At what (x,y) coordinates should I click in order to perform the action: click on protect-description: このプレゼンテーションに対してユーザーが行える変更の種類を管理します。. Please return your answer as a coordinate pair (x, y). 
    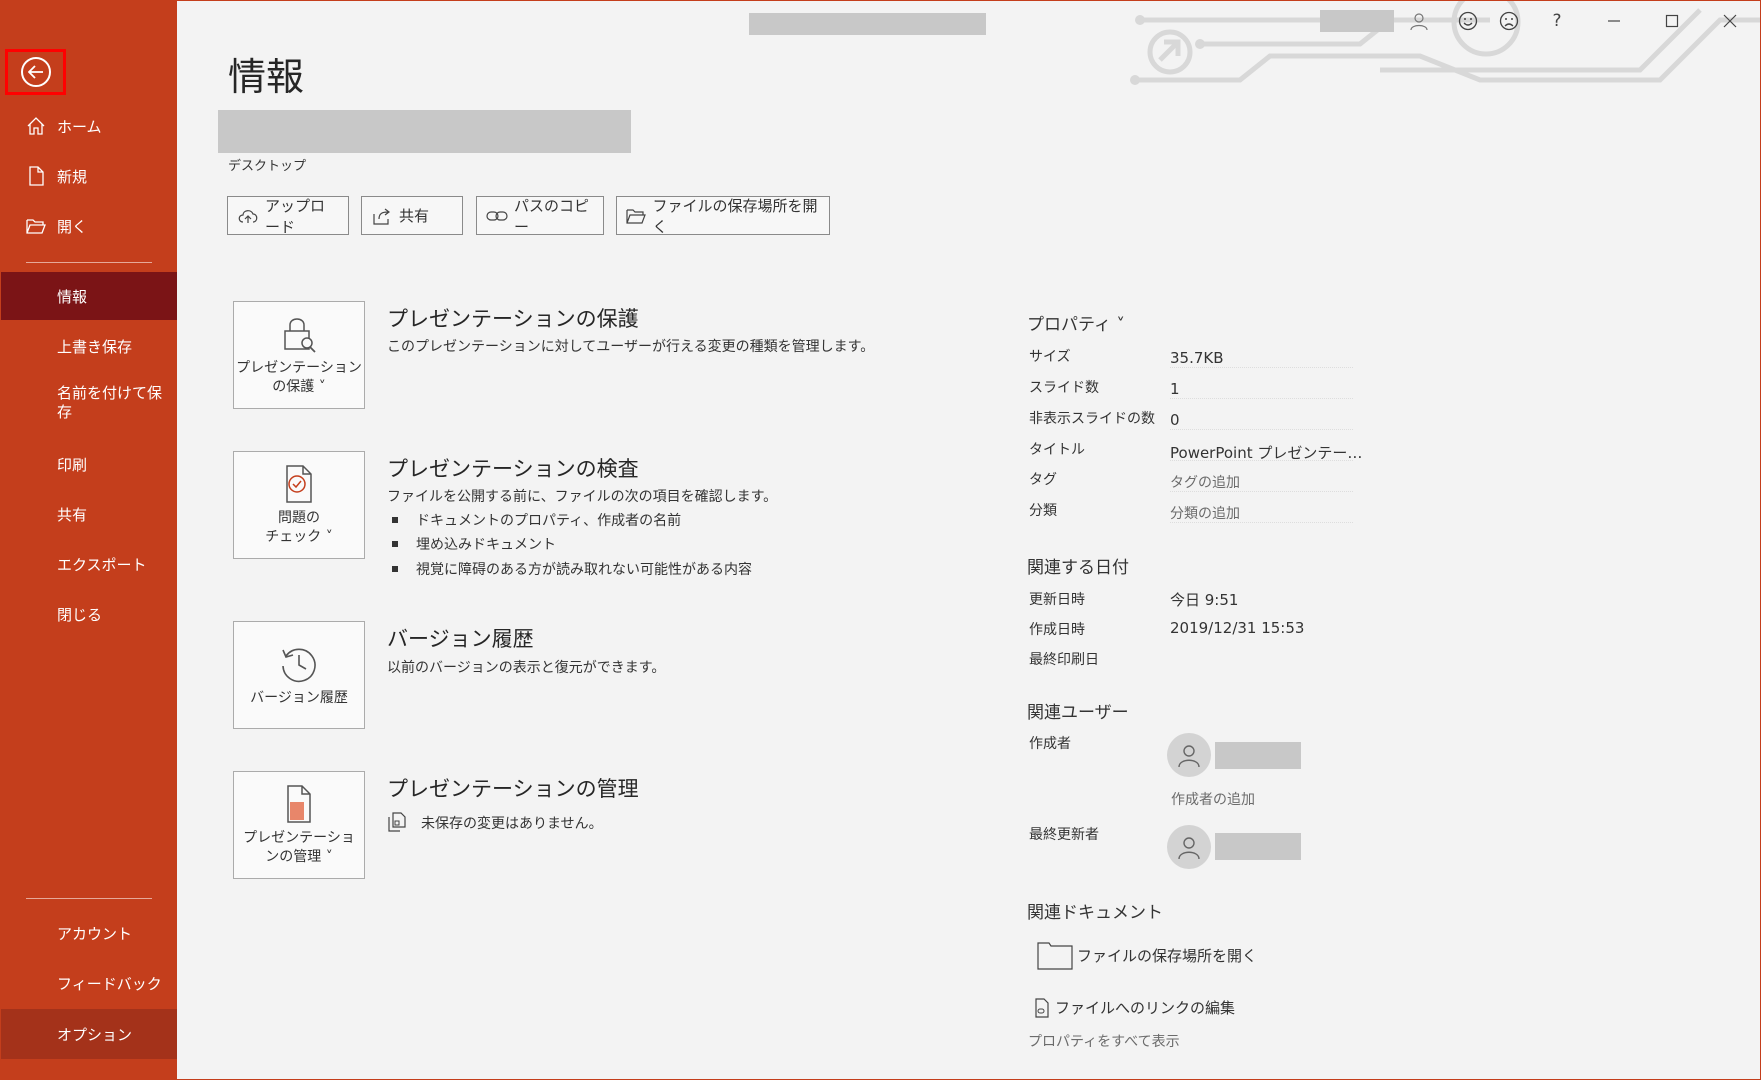
    Looking at the image, I should click on (631, 347).